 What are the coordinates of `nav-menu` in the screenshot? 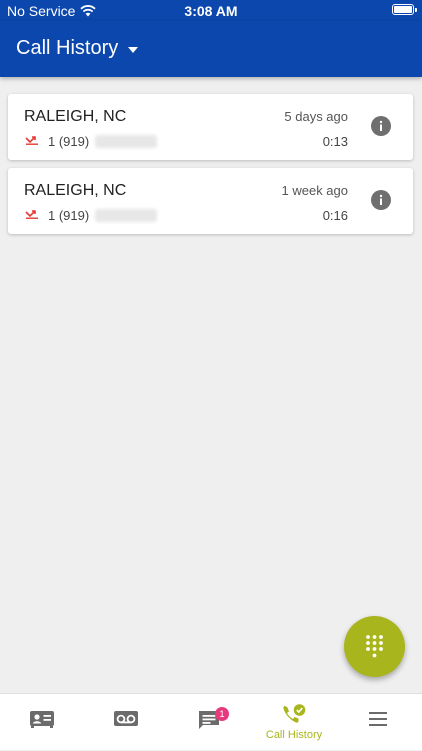 It's located at (378, 722).